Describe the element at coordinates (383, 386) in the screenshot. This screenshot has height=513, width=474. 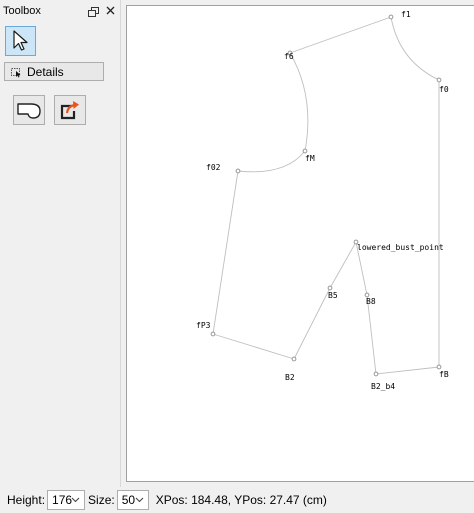
I see `label-B2_b4: B2_b4` at that location.